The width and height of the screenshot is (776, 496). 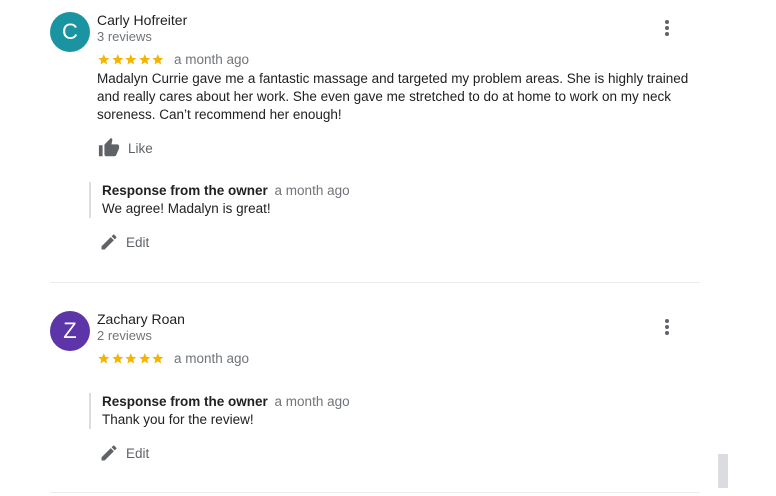 I want to click on avatar: Z, so click(x=70, y=331).